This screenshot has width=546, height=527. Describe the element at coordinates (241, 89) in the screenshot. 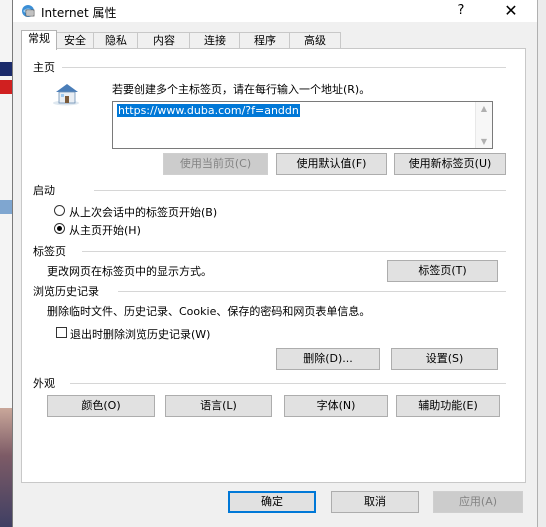

I see `homepage-instruction: 若要创建多个主标签页，请在每行输入一个地址(R)。` at that location.